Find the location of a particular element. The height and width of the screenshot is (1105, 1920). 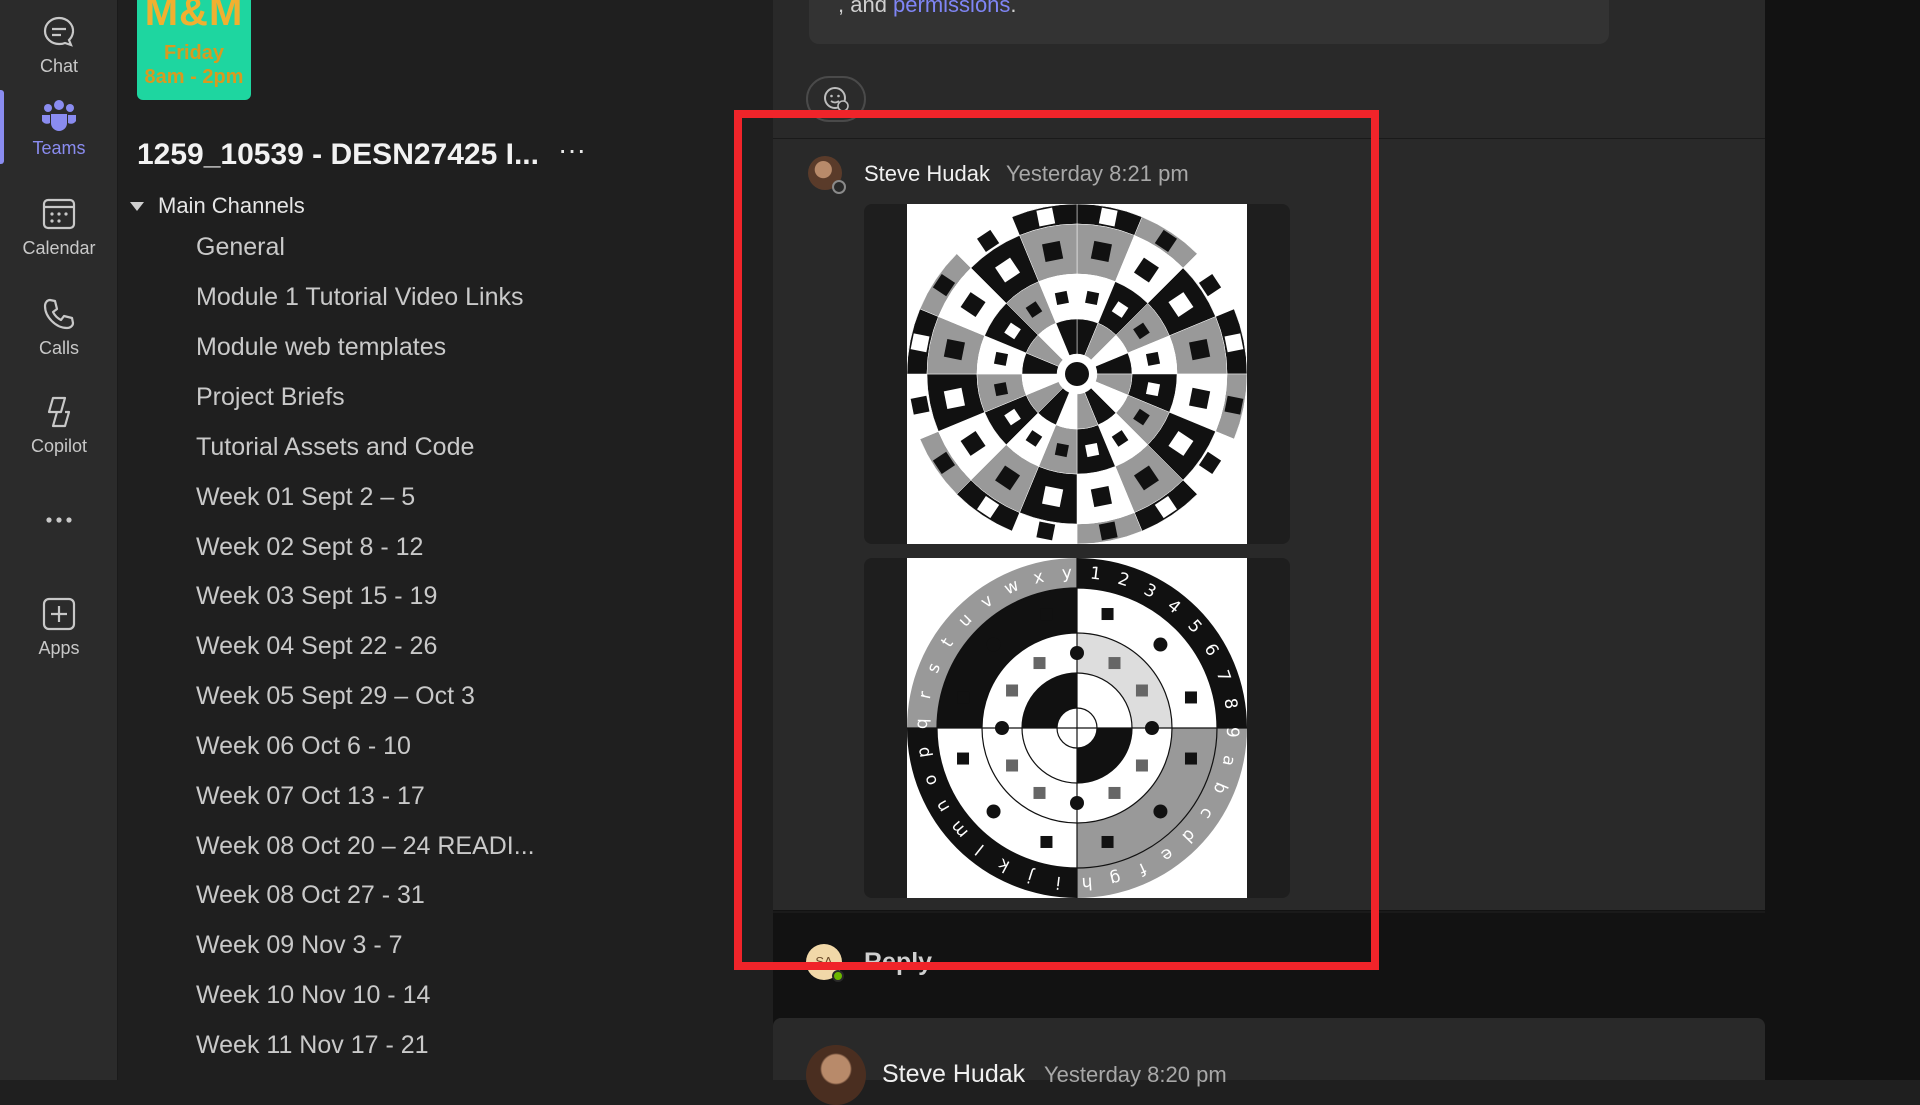

rail-apps: Apps is located at coordinates (59, 627).